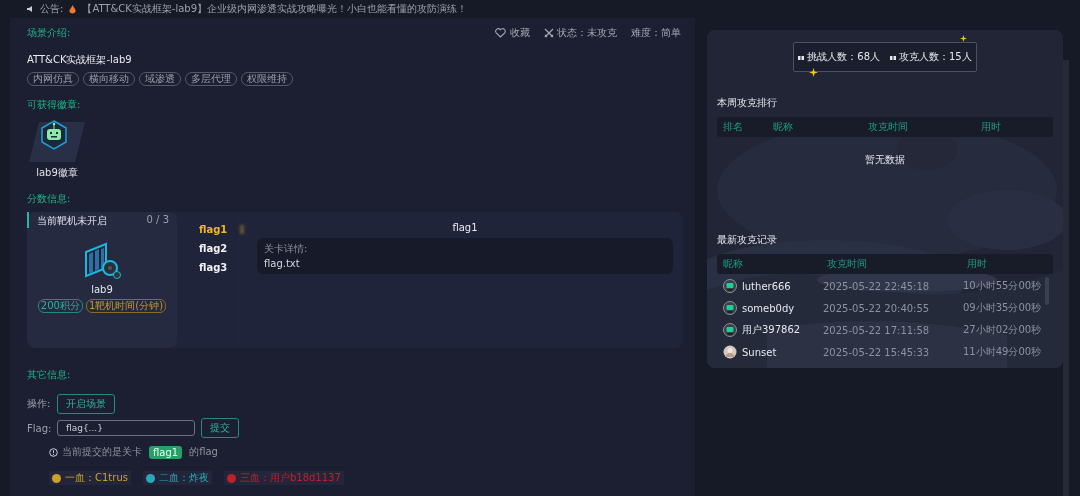 This screenshot has height=496, width=1080. Describe the element at coordinates (839, 57) in the screenshot. I see `stat-text: 挑战人数：68人` at that location.